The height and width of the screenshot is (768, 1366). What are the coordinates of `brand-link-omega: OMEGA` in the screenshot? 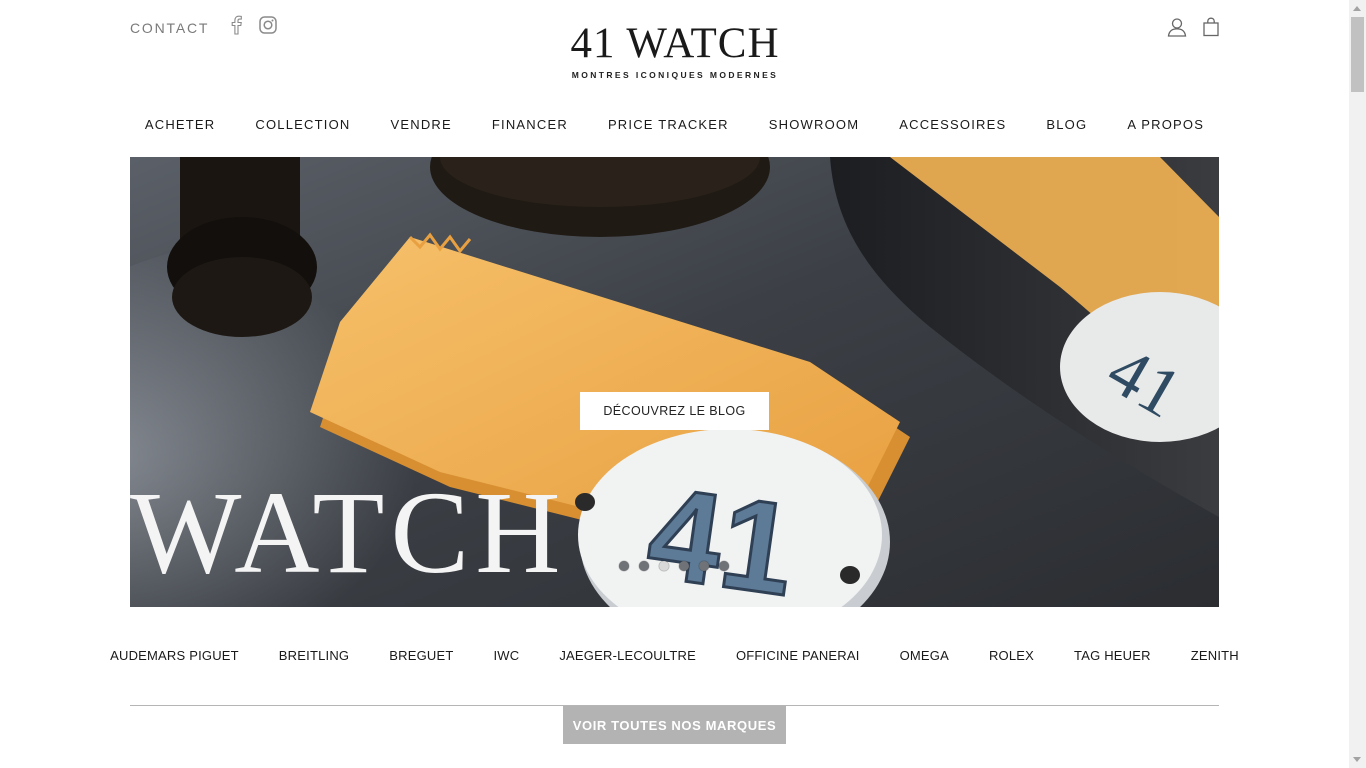 It's located at (924, 658).